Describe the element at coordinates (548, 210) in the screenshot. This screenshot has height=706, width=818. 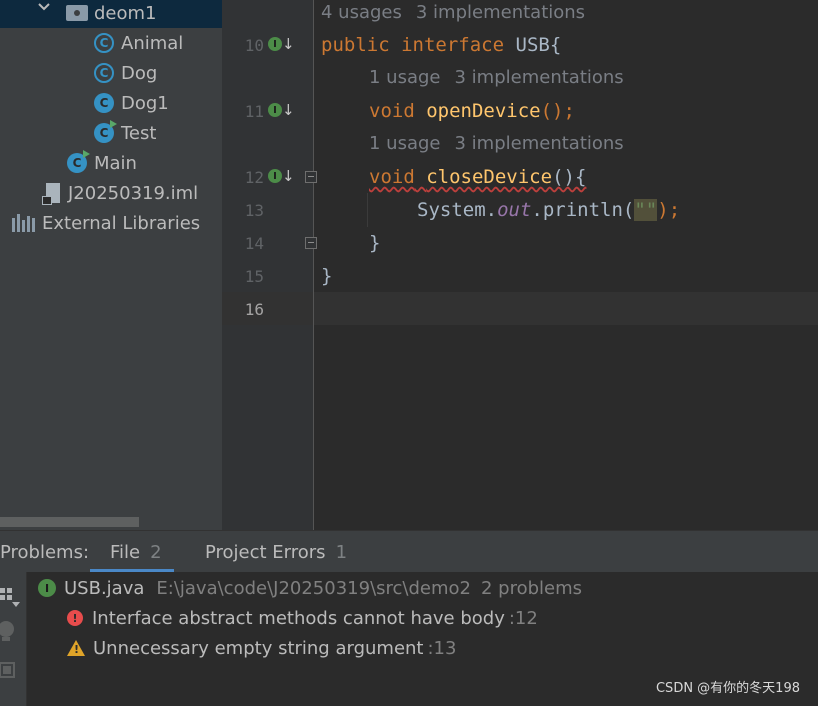
I see `code-line-13: System.out.println("");` at that location.